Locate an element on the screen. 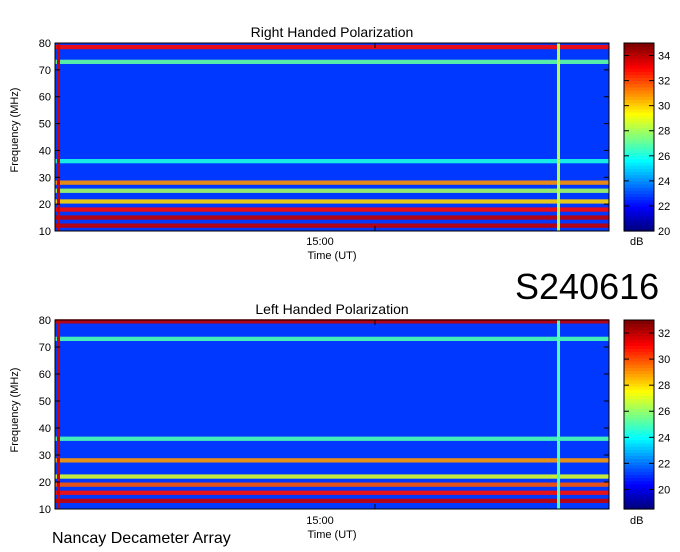  chart-2-colorbar-tick-label: 28 is located at coordinates (664, 386).